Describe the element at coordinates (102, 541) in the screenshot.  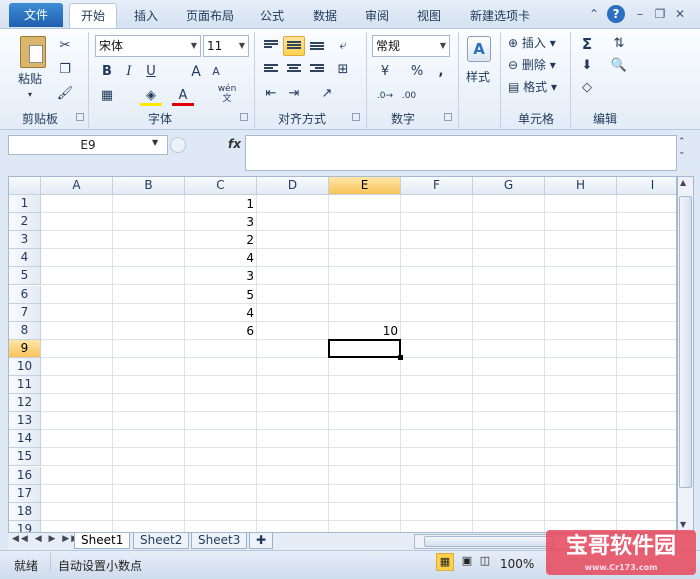
I see `sheet-tab-sheet1: Sheet1` at that location.